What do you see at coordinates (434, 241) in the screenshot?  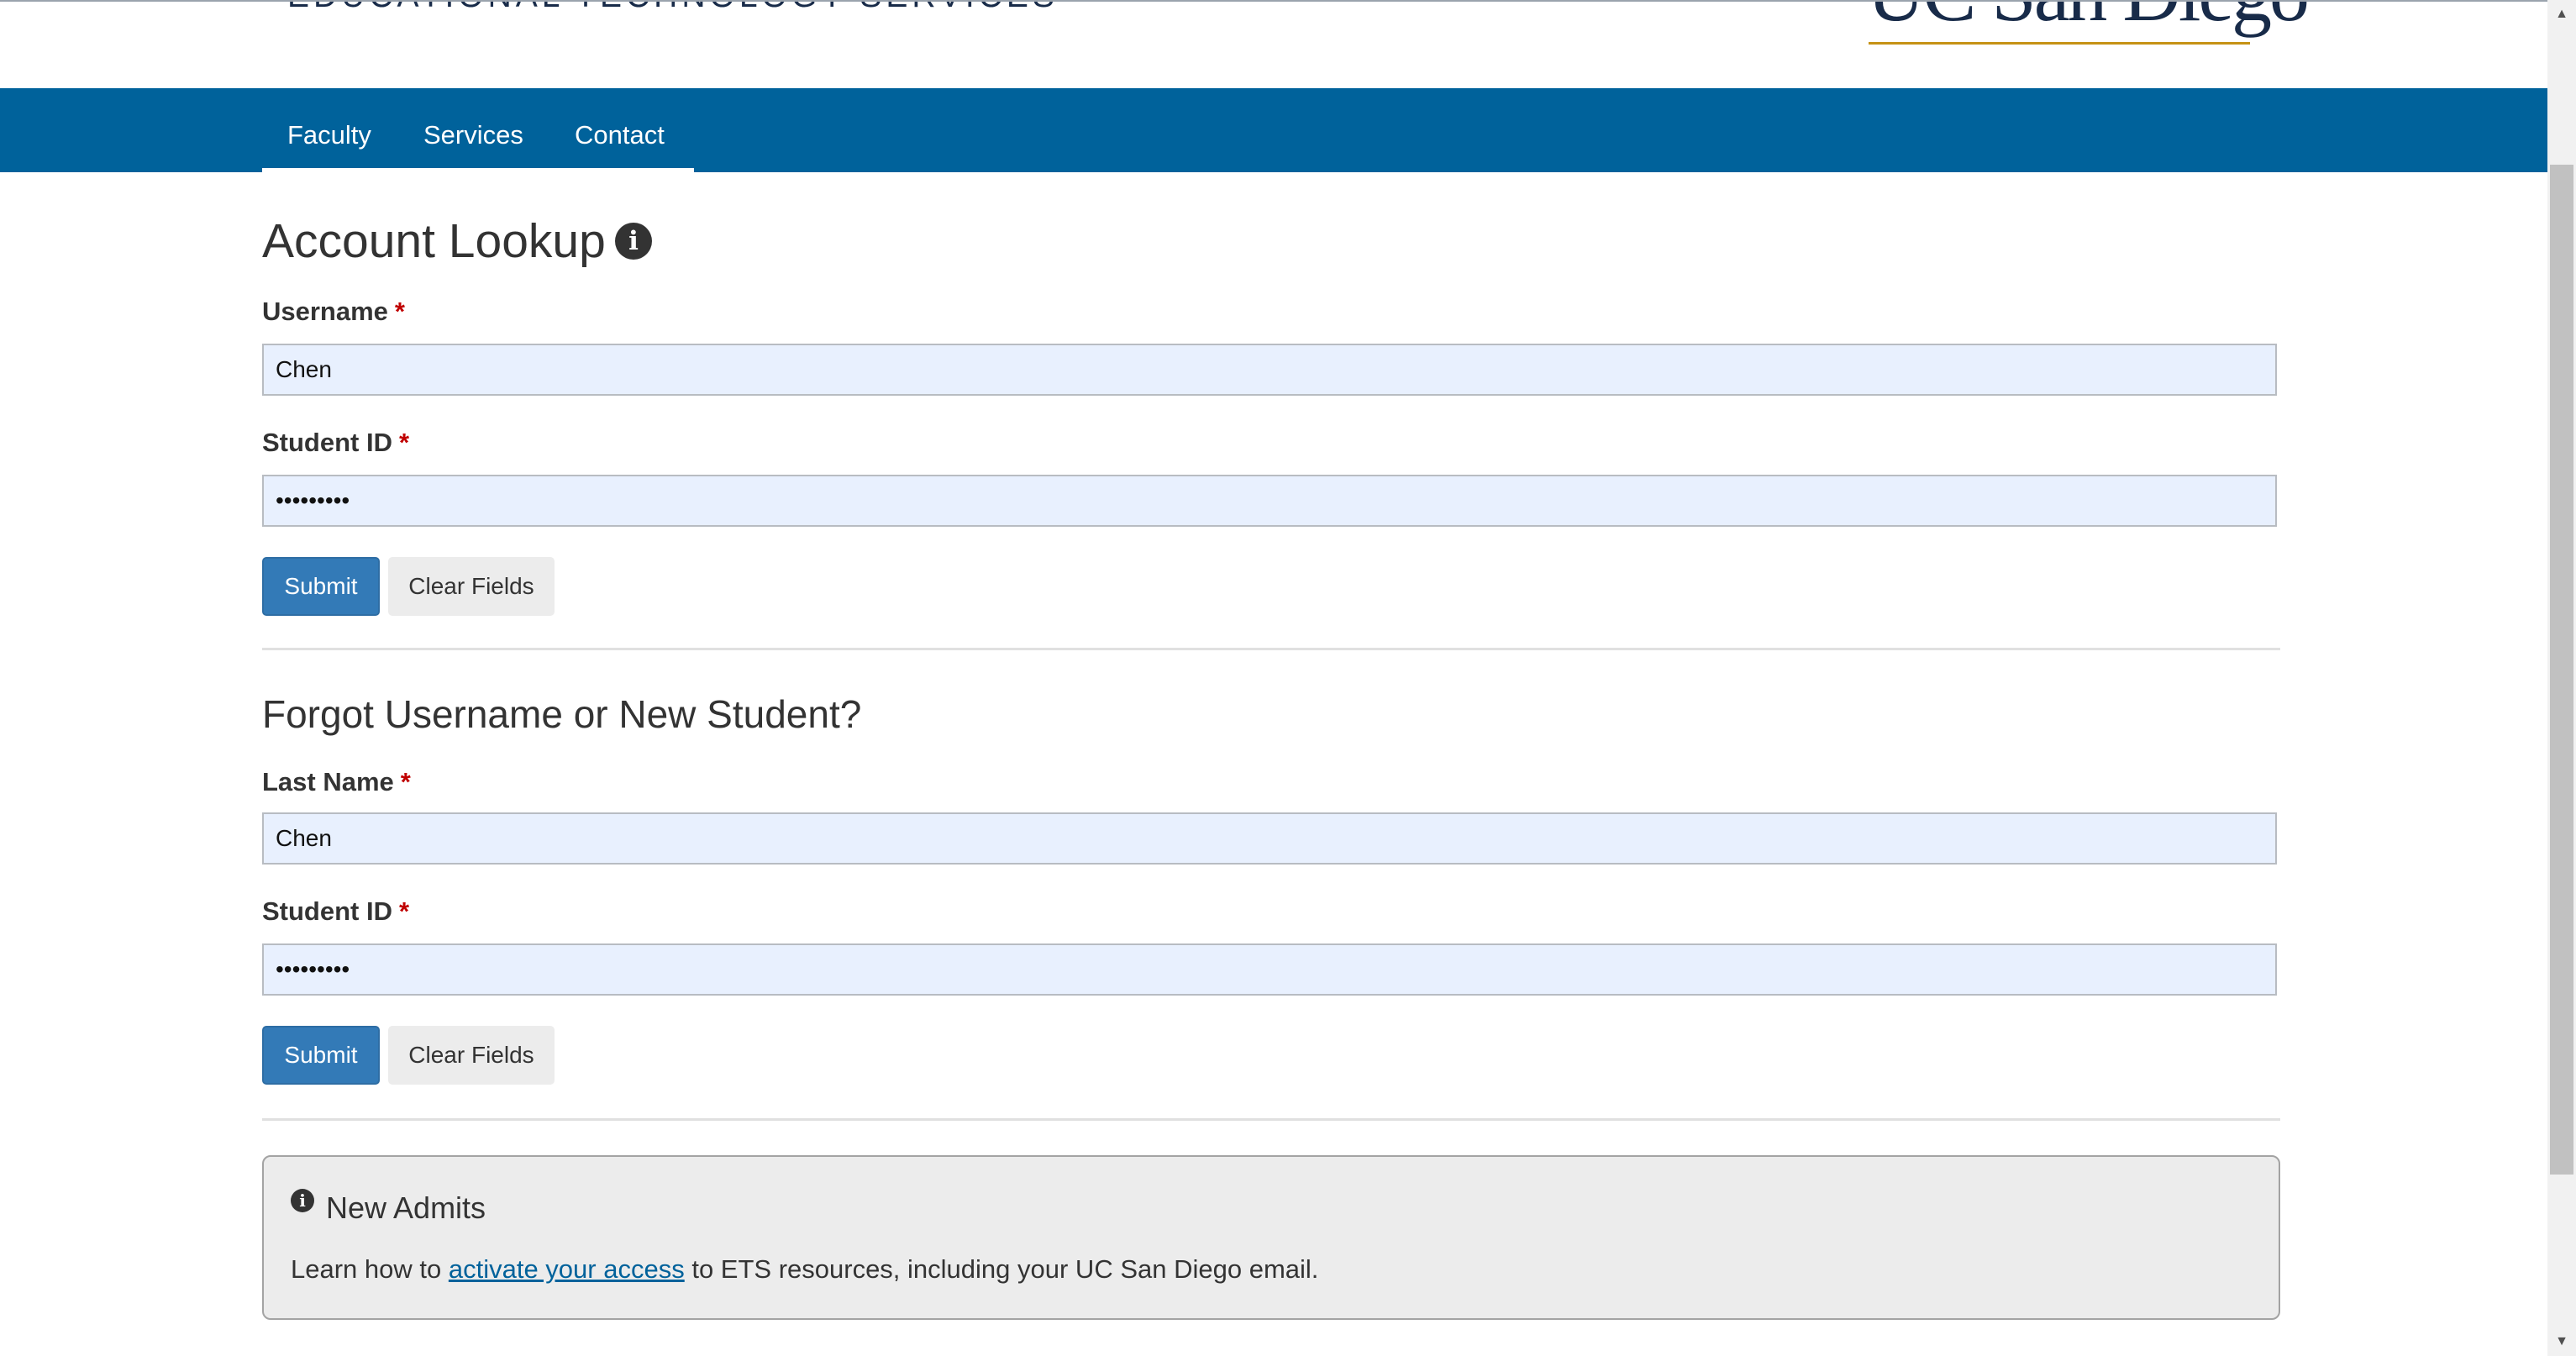 I see `page-title: Account Lookup` at bounding box center [434, 241].